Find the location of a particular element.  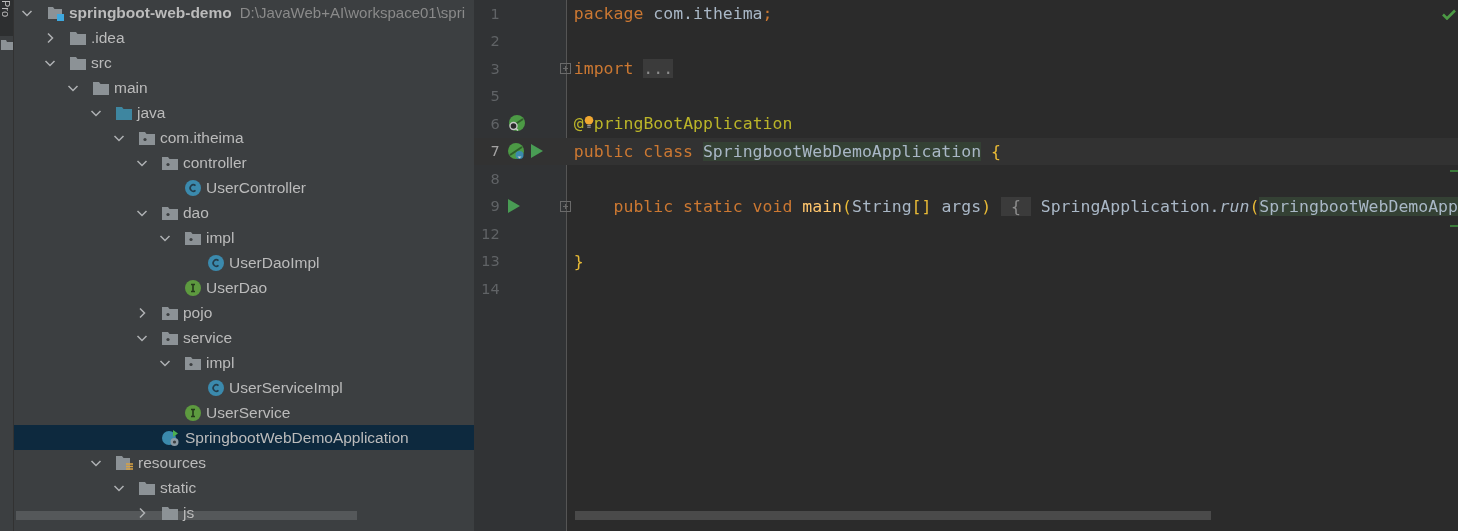

tree-row: UserService is located at coordinates (244, 412).